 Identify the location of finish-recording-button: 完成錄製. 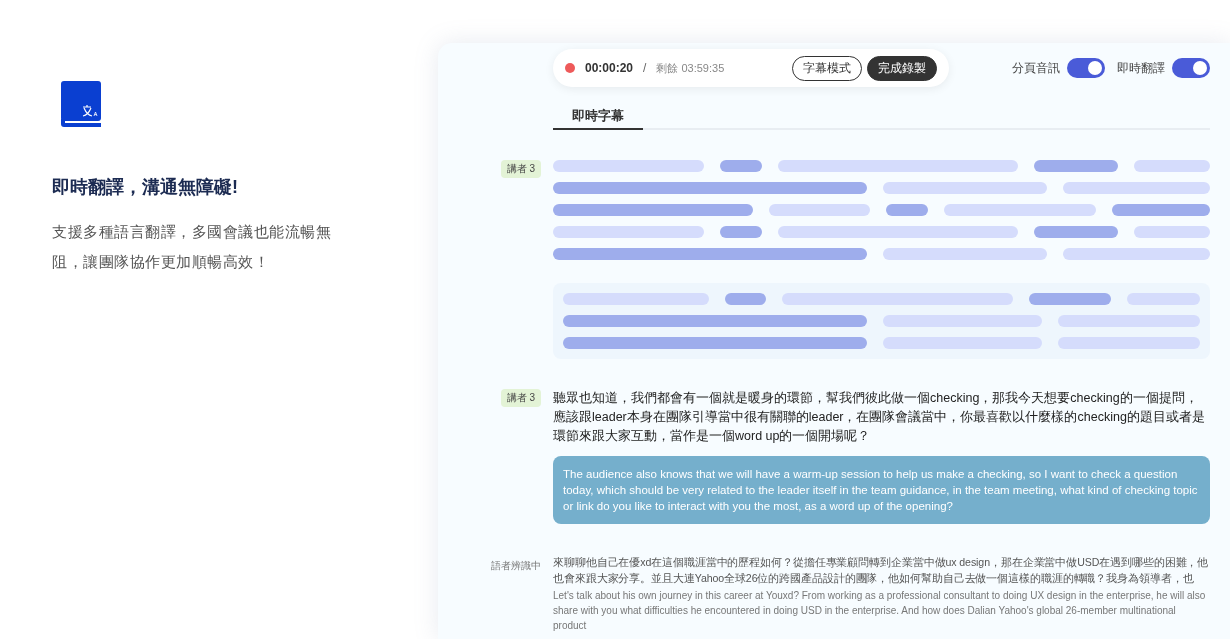
(902, 68).